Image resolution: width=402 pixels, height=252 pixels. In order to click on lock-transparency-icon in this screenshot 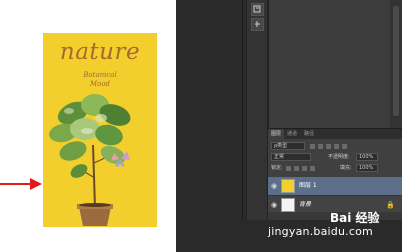, I will do `click(288, 168)`.